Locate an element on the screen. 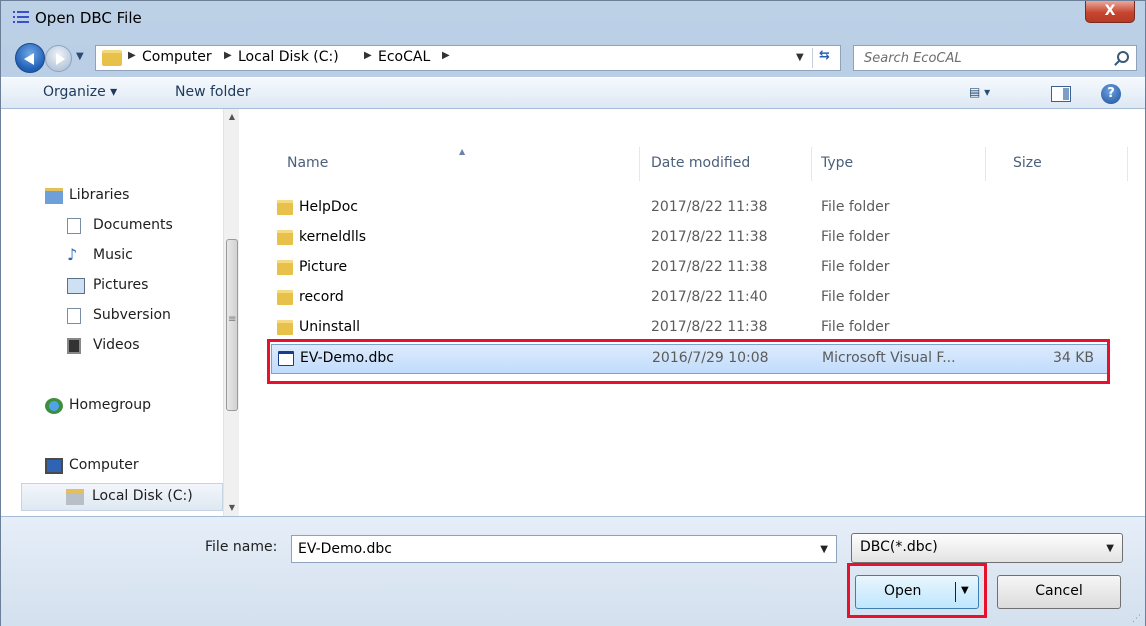 Image resolution: width=1146 pixels, height=626 pixels. cancel-button: Cancel is located at coordinates (1059, 592).